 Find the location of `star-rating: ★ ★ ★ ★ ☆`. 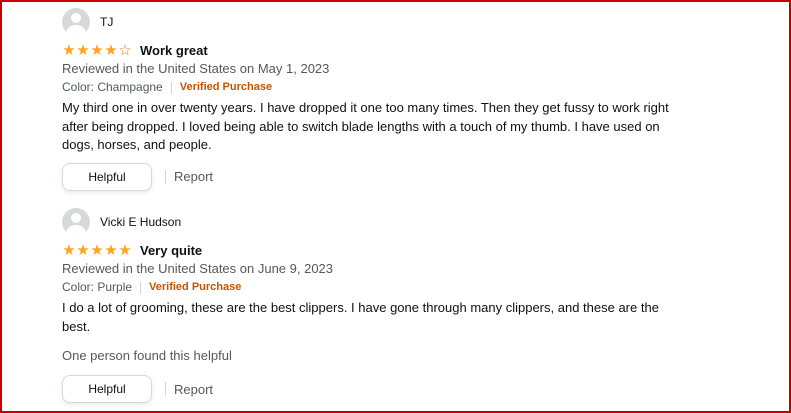

star-rating: ★ ★ ★ ★ ☆ is located at coordinates (97, 50).